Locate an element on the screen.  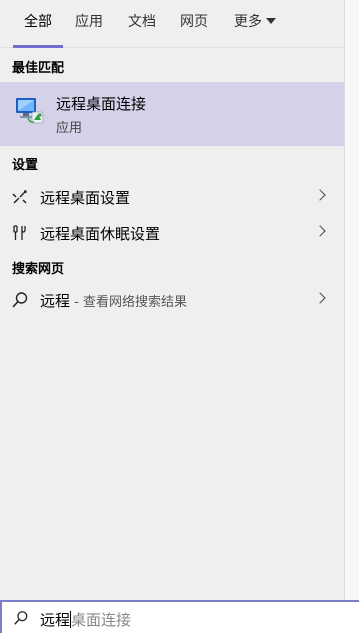
web-search-item: 远程 - 查看网络搜索结果 is located at coordinates (172, 300).